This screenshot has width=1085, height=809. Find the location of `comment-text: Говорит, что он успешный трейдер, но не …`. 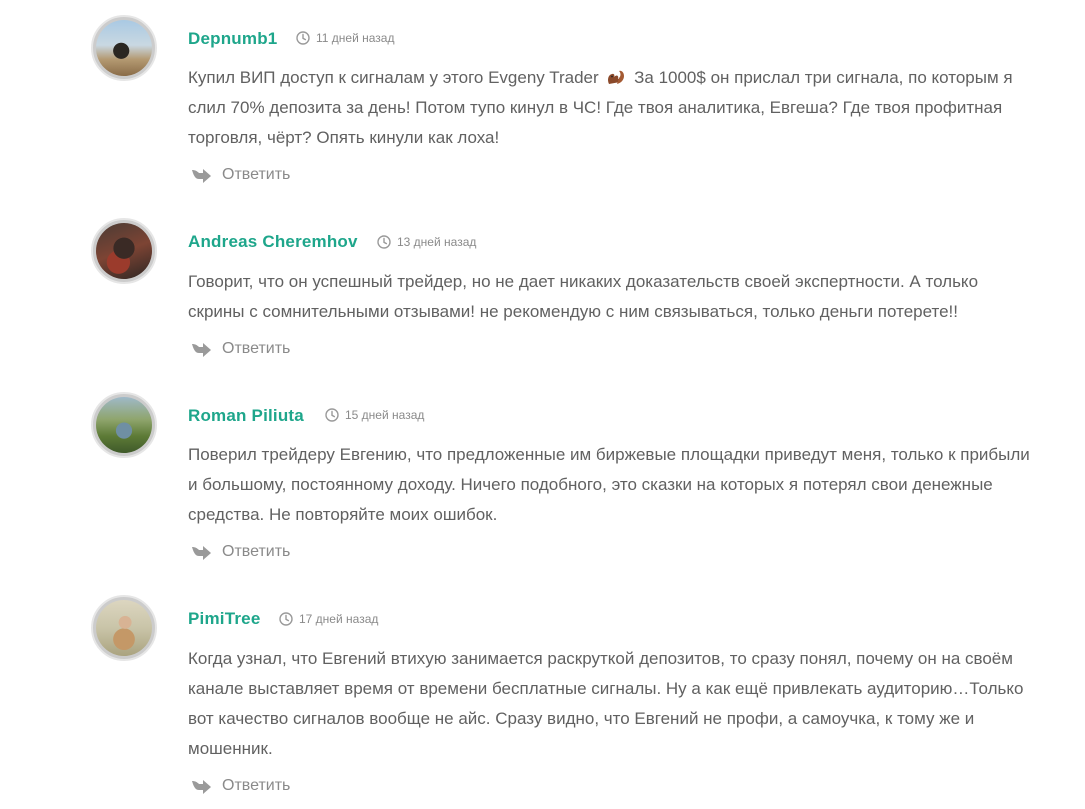

comment-text: Говорит, что он успешный трейдер, но не … is located at coordinates (583, 296).